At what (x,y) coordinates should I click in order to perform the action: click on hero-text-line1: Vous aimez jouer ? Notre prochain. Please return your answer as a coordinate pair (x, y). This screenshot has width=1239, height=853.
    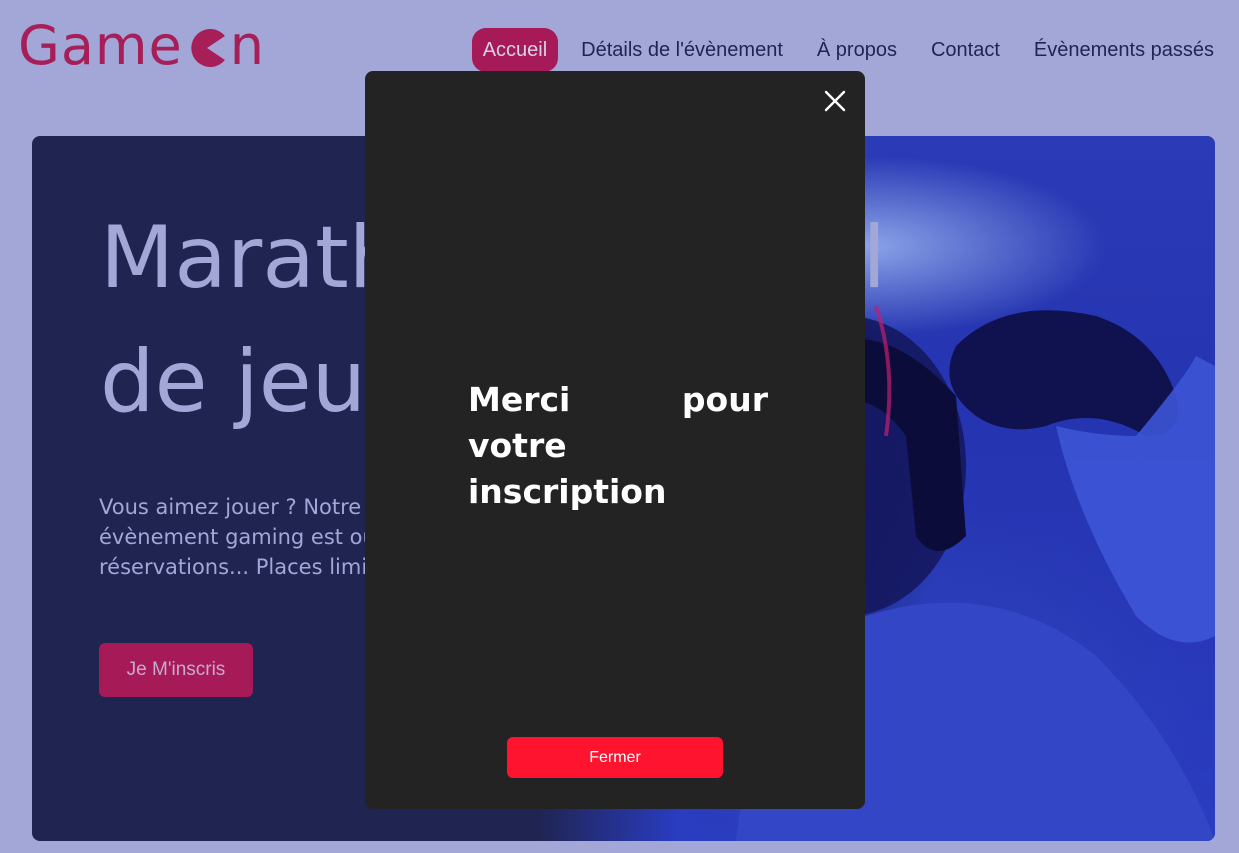
    Looking at the image, I should click on (249, 507).